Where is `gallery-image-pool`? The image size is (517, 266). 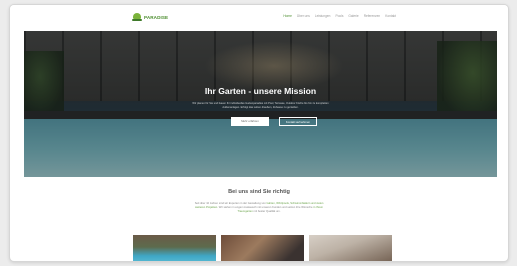
gallery-image-pool is located at coordinates (174, 248).